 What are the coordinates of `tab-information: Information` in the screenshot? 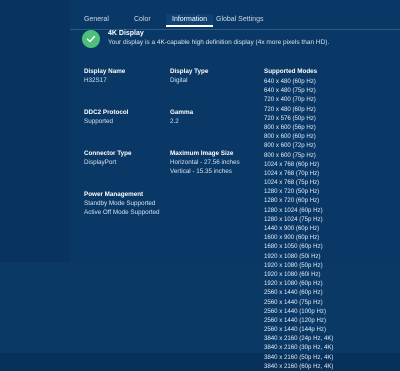 It's located at (190, 20).